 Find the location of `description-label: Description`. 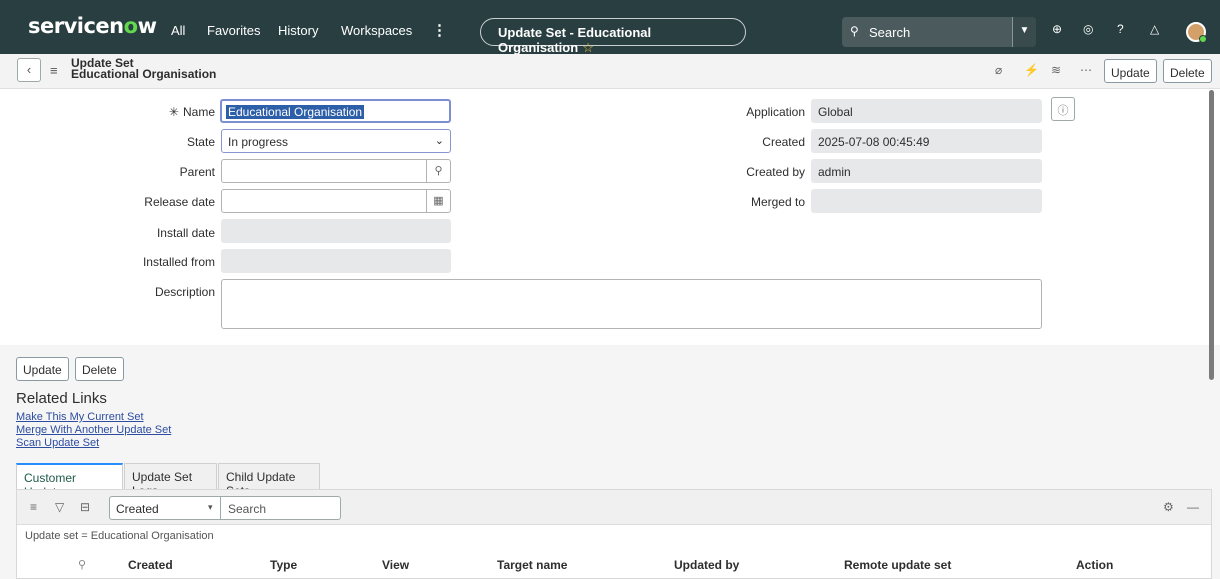

description-label: Description is located at coordinates (184, 292).